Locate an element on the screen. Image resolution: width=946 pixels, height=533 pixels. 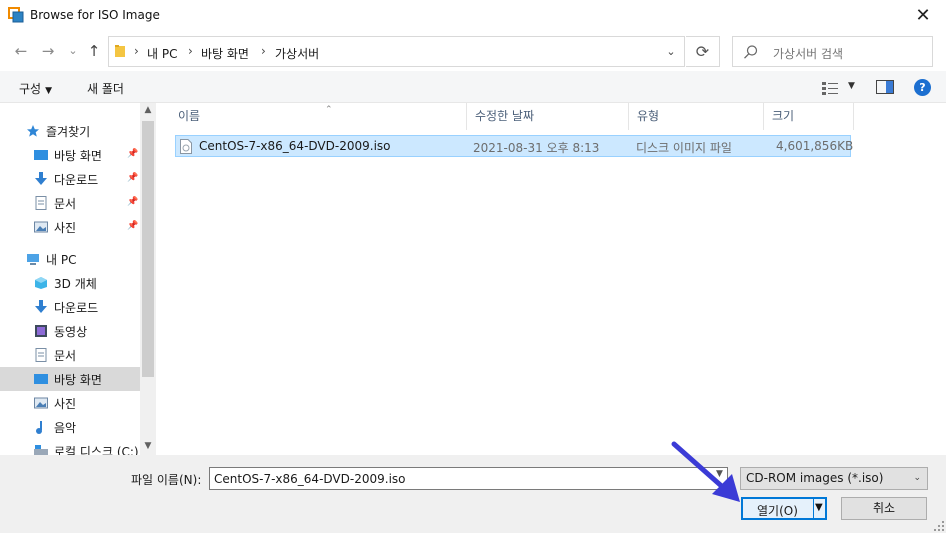
cancel-button: 취소 is located at coordinates (884, 508).